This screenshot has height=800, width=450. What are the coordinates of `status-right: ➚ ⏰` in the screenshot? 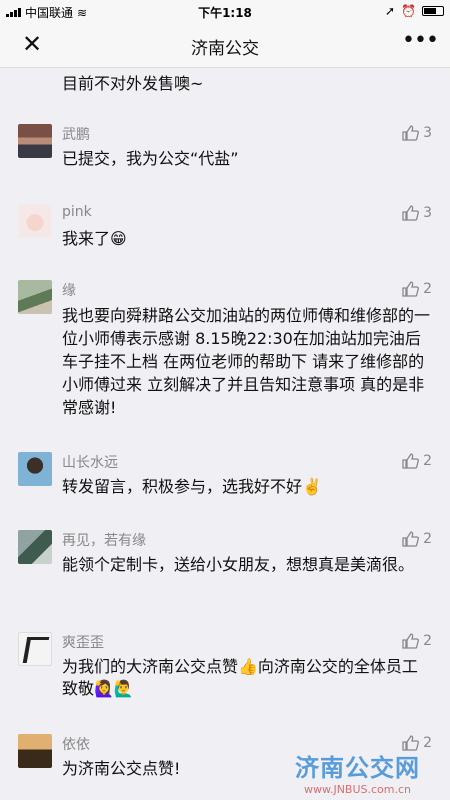 It's located at (414, 11).